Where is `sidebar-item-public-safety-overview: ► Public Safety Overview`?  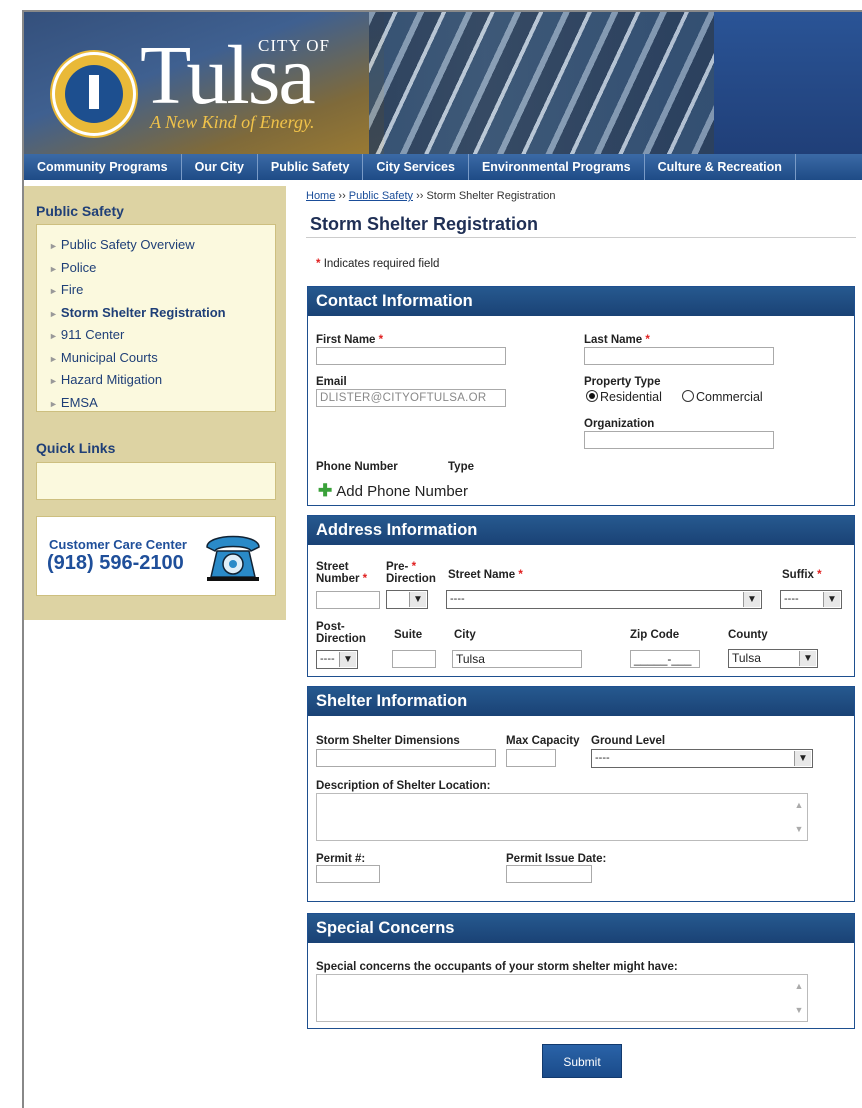 sidebar-item-public-safety-overview: ► Public Safety Overview is located at coordinates (156, 248).